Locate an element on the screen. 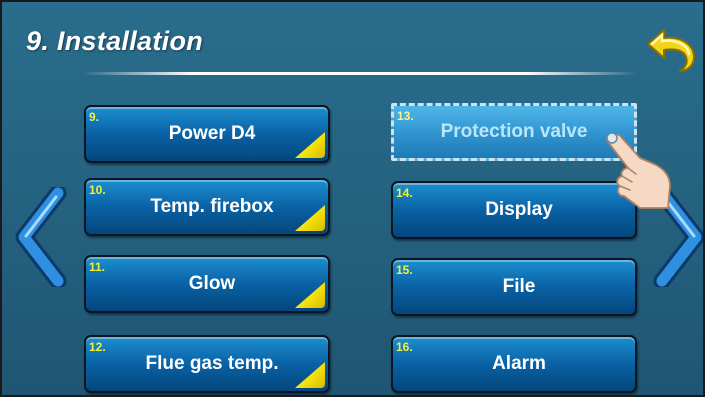  menu-item-glow: 11. Glow is located at coordinates (207, 284).